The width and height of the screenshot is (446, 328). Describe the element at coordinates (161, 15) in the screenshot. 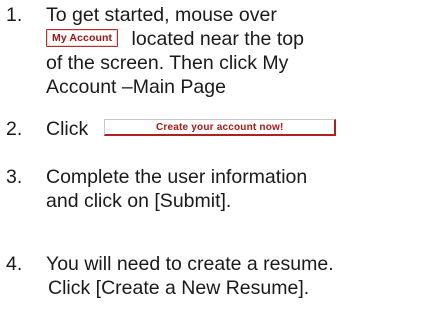

I see `step-line: To get started, mouse over` at that location.